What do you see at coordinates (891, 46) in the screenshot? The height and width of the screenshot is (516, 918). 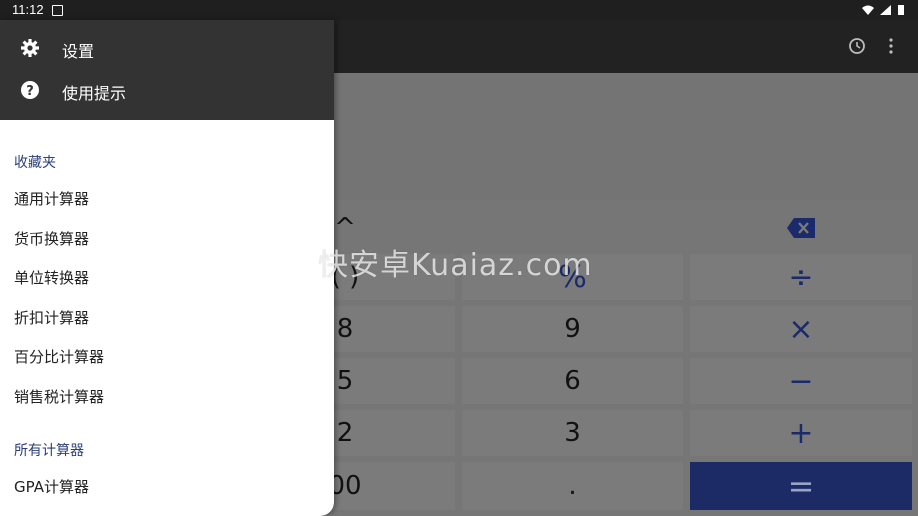 I see `more-icon` at bounding box center [891, 46].